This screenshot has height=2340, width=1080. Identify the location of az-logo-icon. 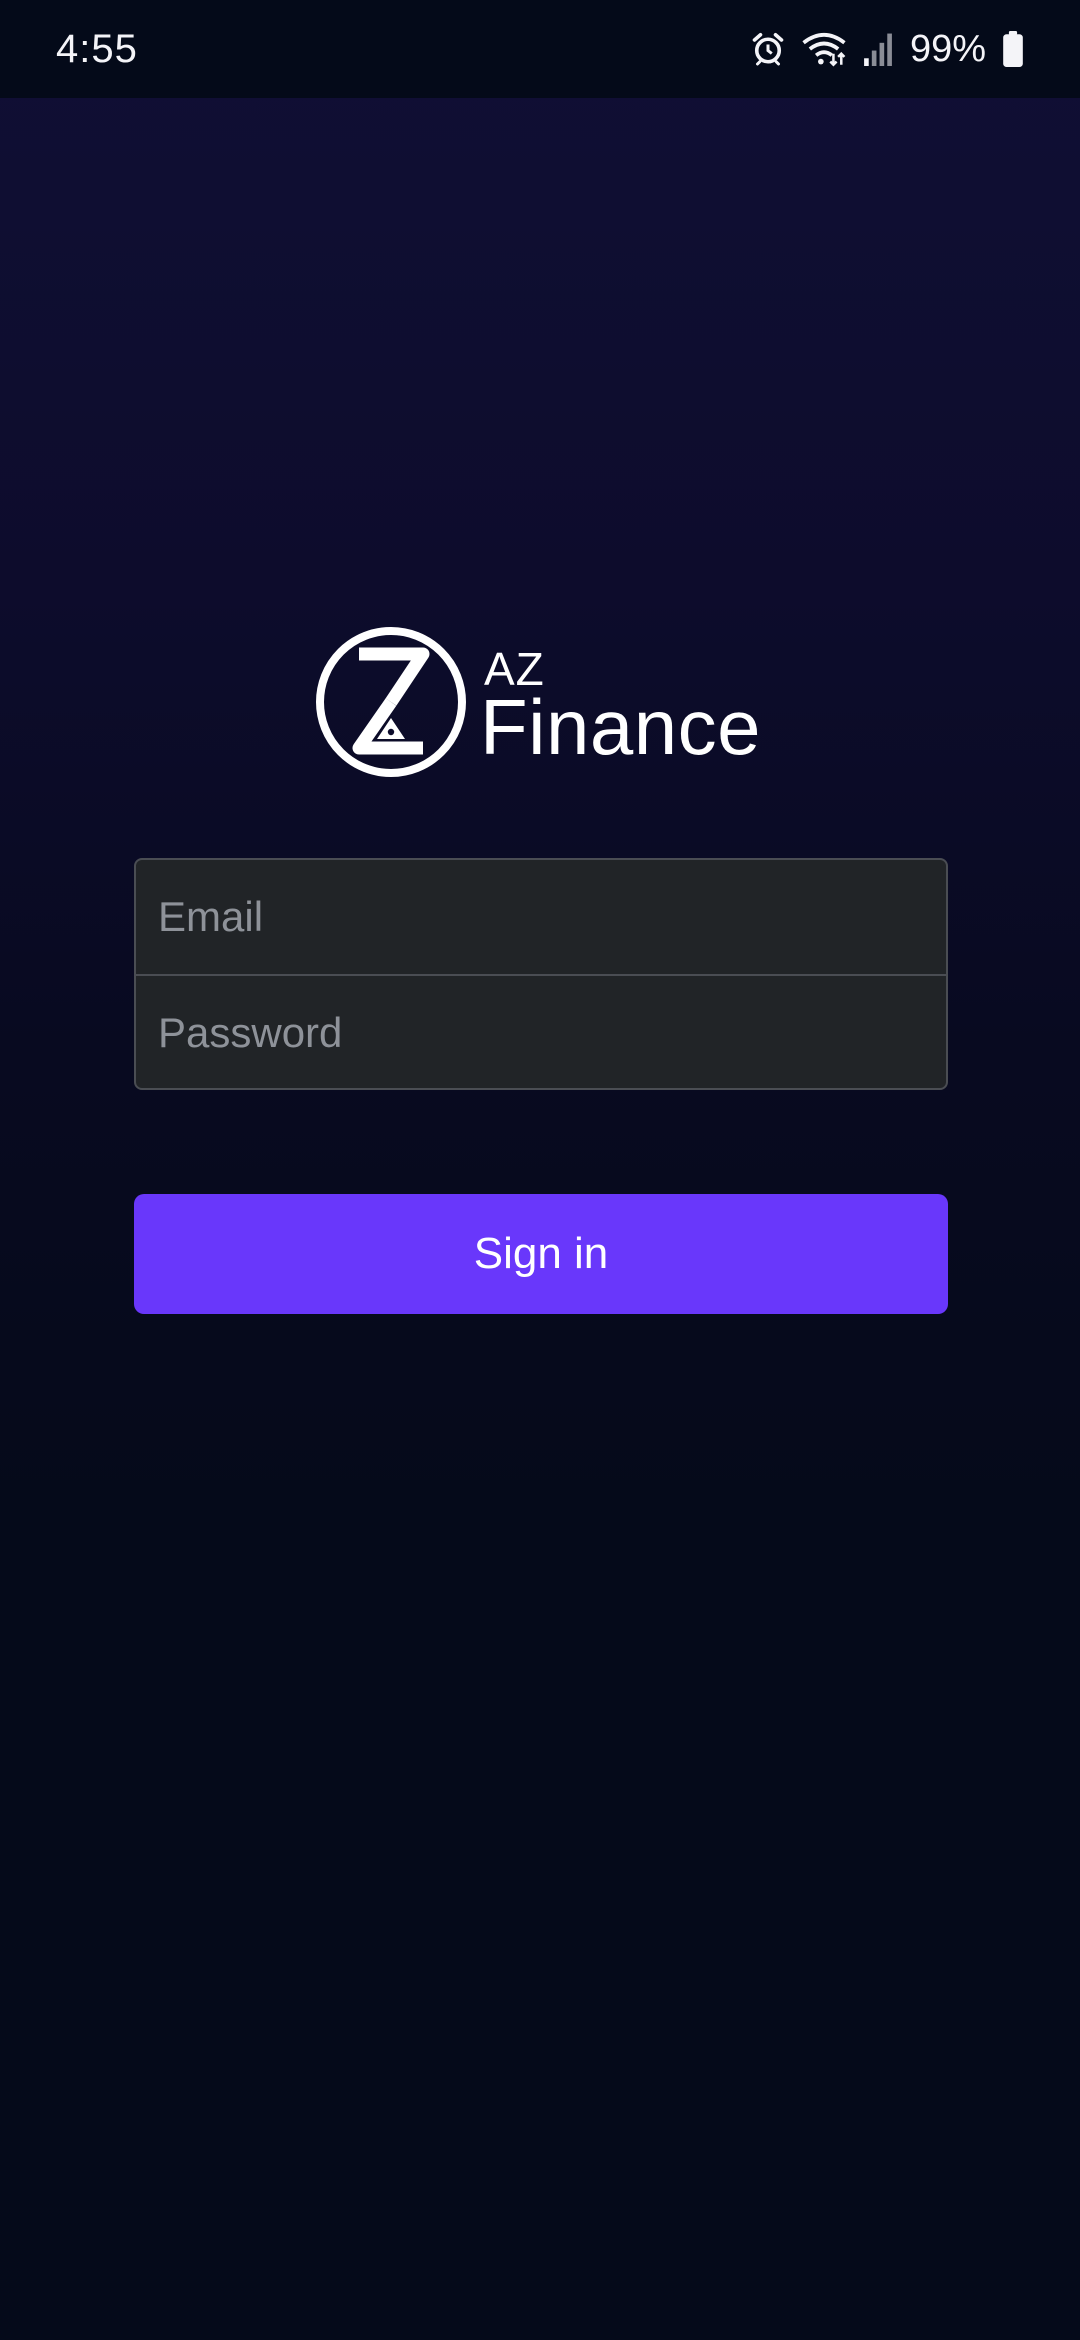
(391, 702).